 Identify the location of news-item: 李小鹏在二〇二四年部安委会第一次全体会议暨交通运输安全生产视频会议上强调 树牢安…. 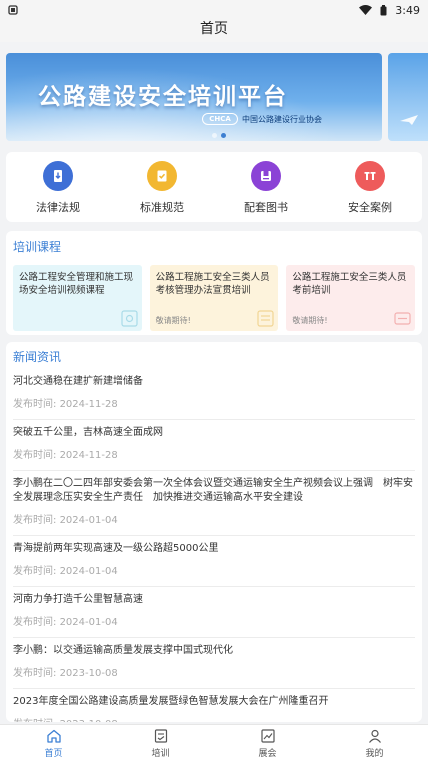
(214, 503).